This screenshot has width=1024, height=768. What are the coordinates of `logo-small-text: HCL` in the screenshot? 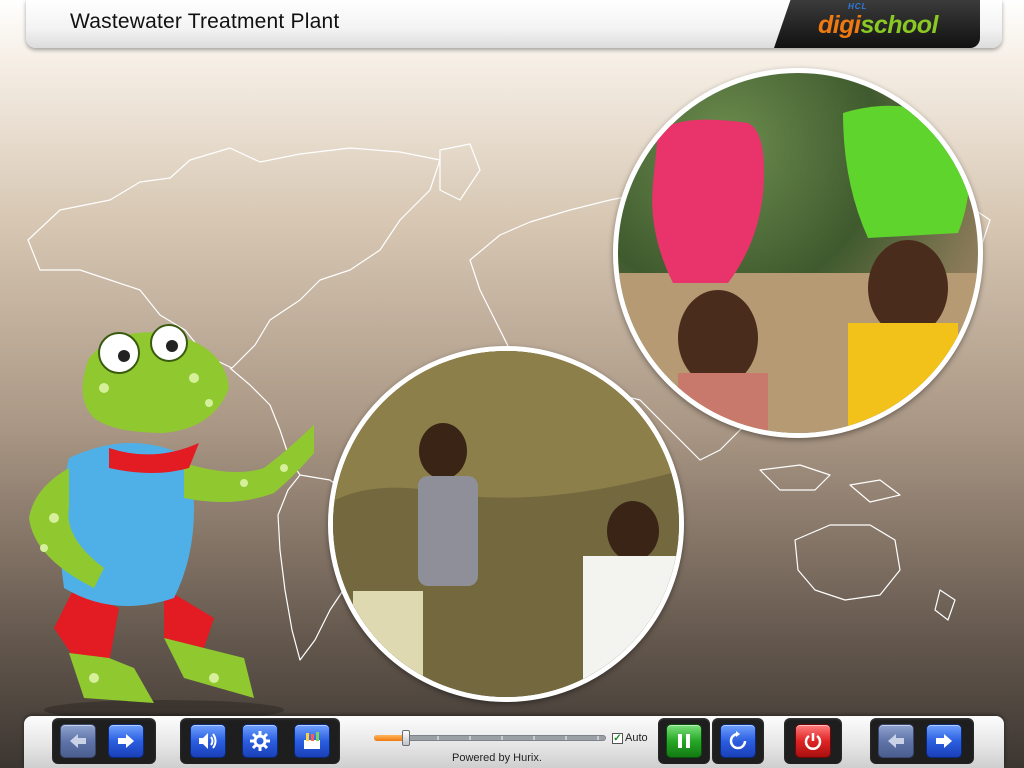 It's located at (858, 6).